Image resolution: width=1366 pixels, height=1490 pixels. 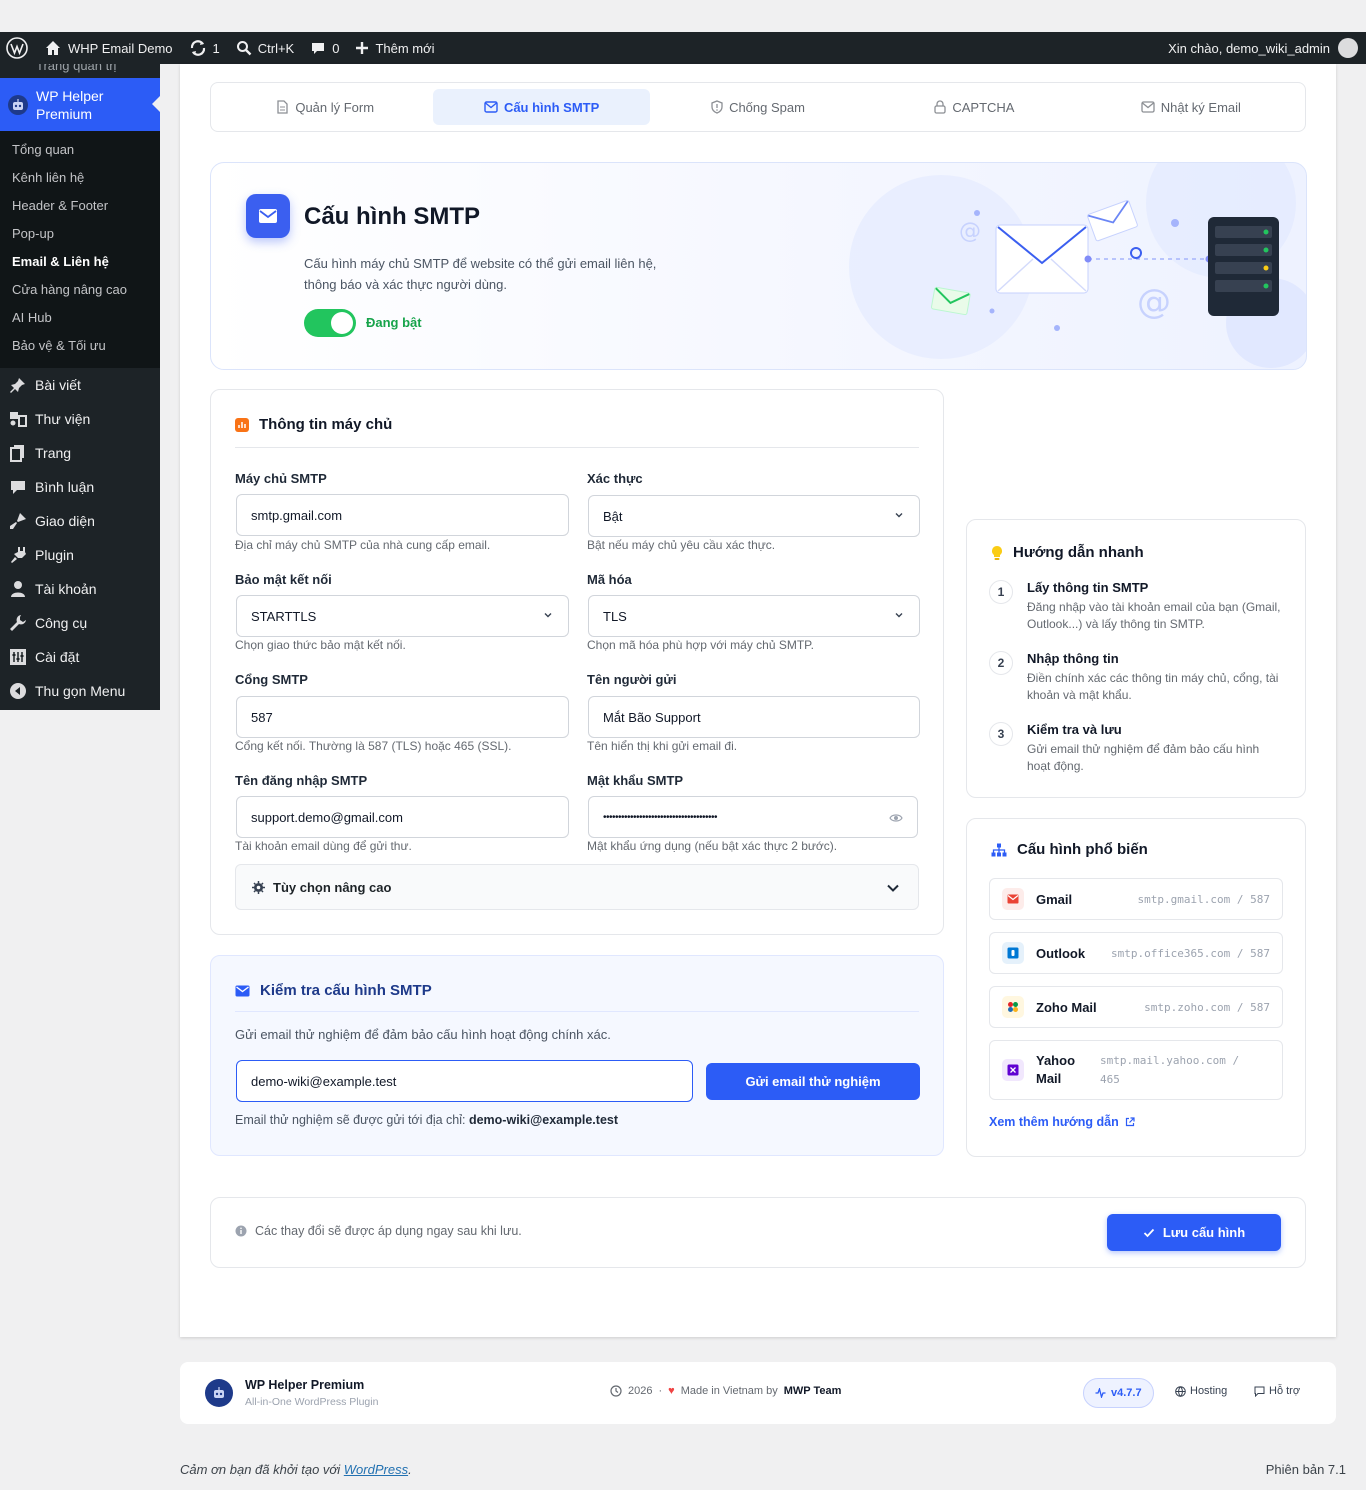 I want to click on sidebar-item-settings: Cài đặt, so click(x=80, y=657).